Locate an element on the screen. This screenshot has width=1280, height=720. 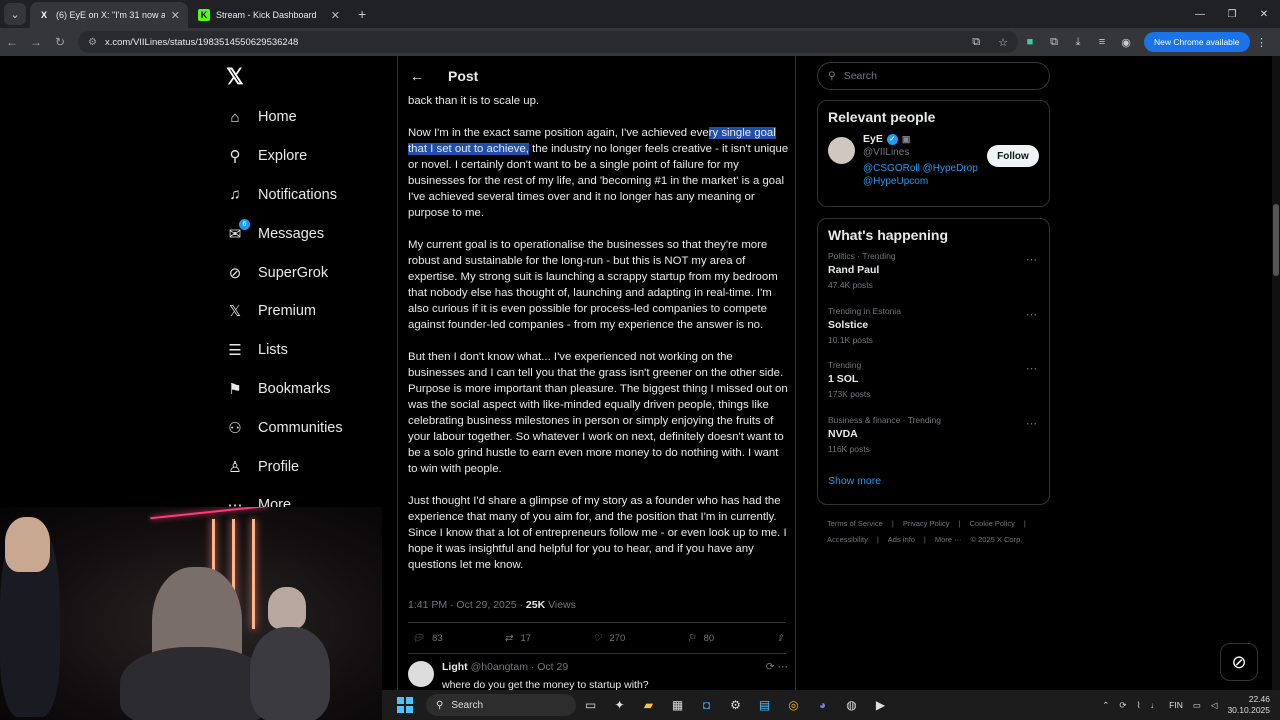
person-name: EyE is located at coordinates (873, 139).